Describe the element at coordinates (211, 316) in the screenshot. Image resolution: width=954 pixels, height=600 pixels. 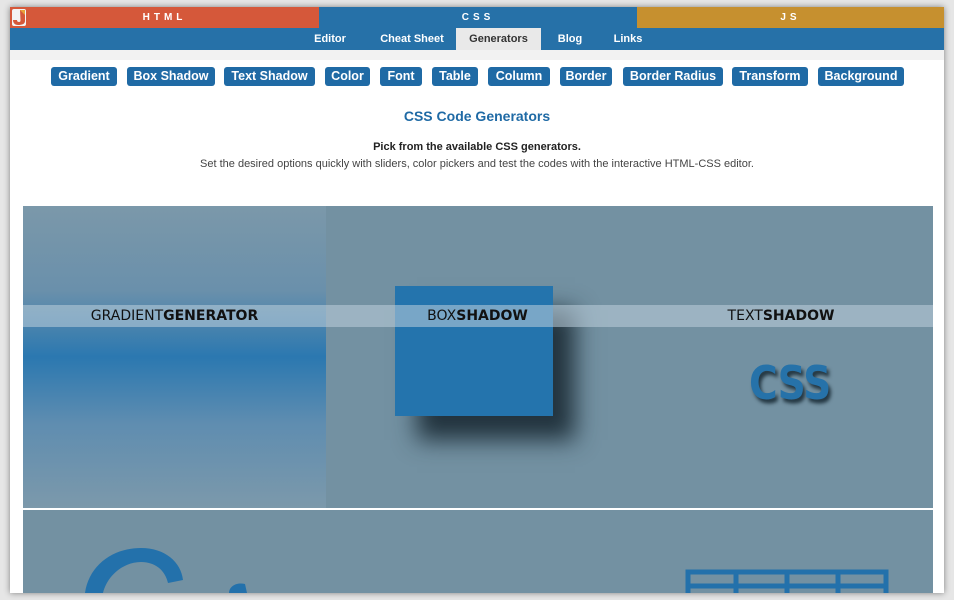
I see `gradient-label-bold: GENERATOR` at that location.